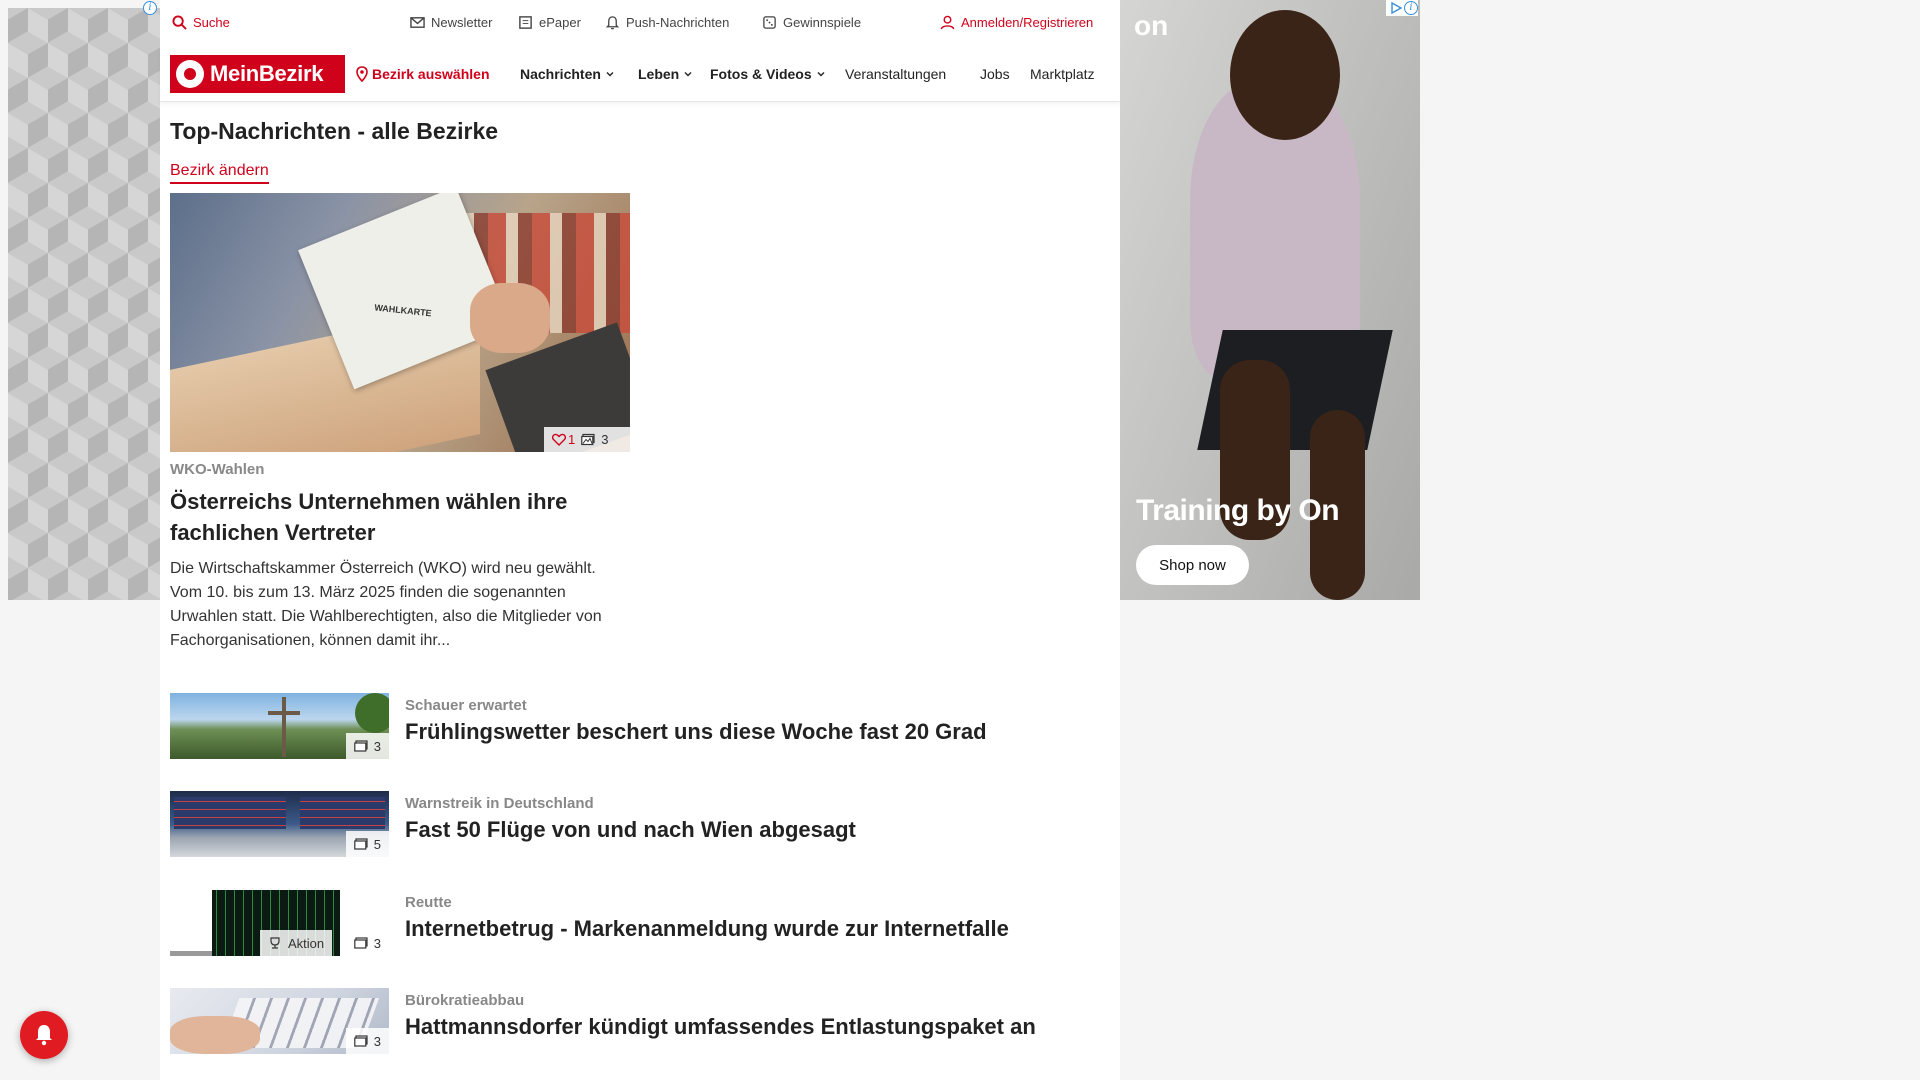  What do you see at coordinates (525, 22) in the screenshot?
I see `newspaper-icon` at bounding box center [525, 22].